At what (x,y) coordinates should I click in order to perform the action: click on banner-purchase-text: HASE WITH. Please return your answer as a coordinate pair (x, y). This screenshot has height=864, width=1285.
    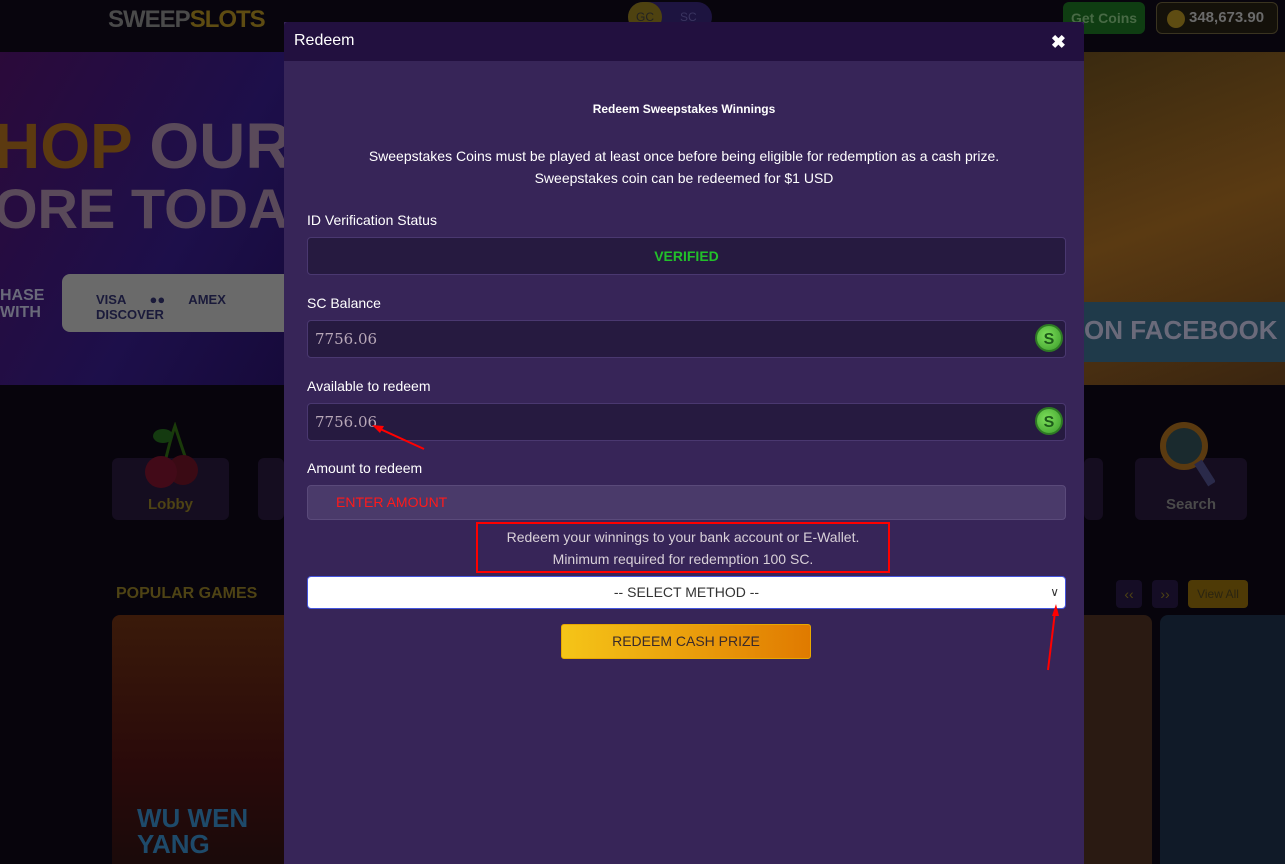
    Looking at the image, I should click on (22, 304).